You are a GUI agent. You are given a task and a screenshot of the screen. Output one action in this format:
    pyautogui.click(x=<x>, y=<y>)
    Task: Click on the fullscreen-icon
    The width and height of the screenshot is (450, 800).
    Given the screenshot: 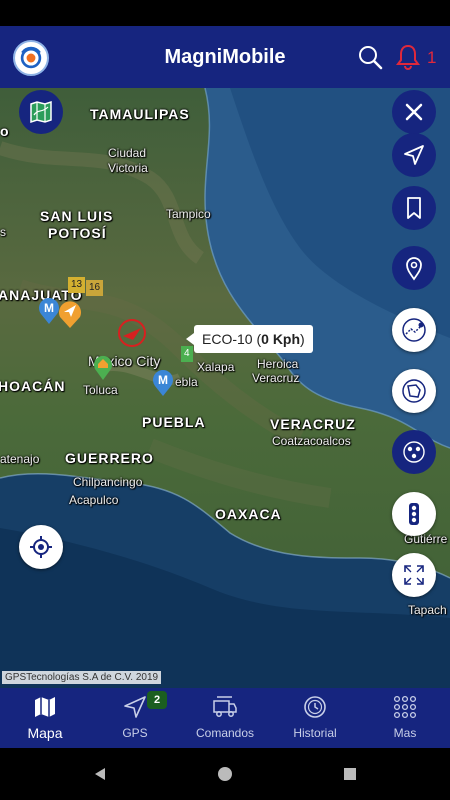 What is the action you would take?
    pyautogui.click(x=414, y=575)
    